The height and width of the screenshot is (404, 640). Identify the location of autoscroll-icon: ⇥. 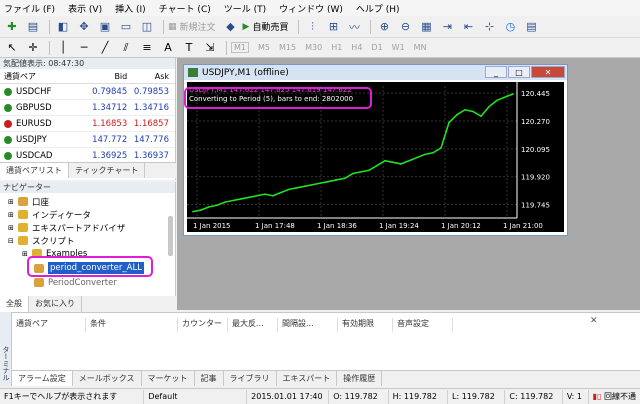
(447, 27).